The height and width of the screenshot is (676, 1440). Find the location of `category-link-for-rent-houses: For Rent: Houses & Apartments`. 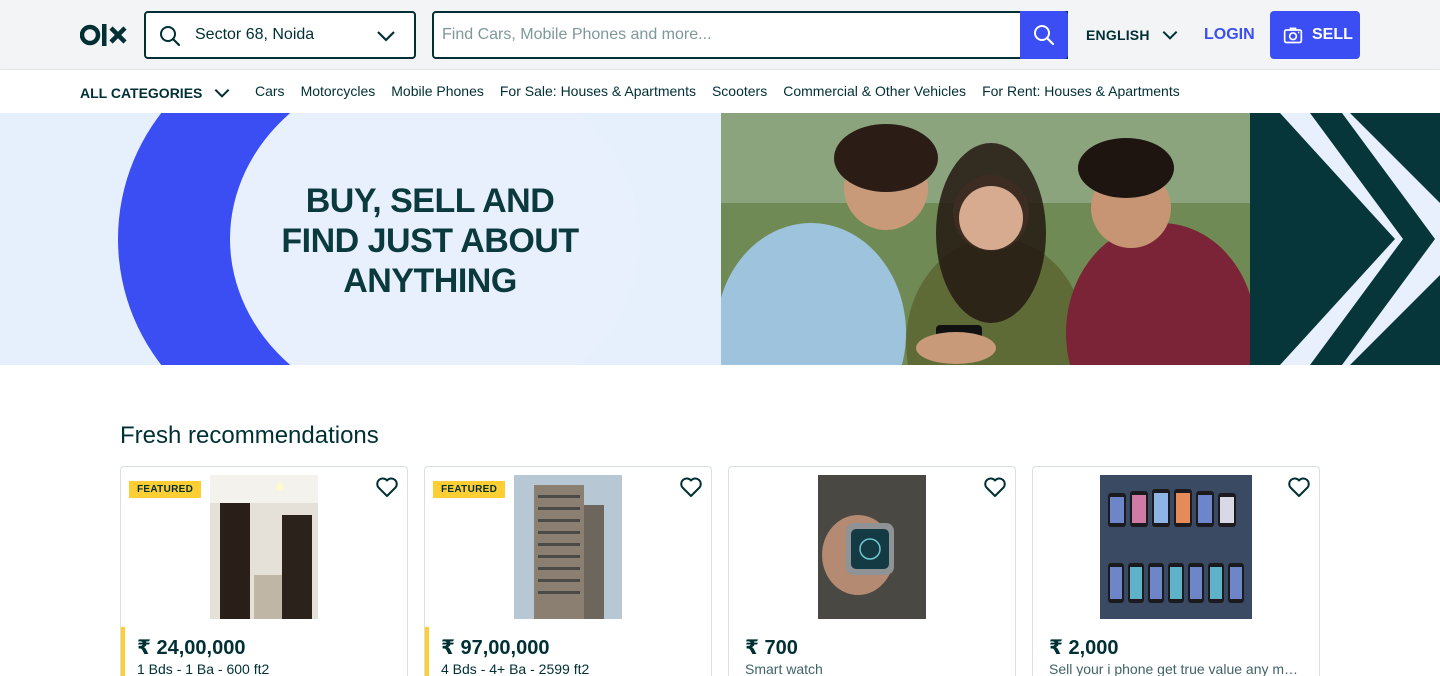

category-link-for-rent-houses: For Rent: Houses & Apartments is located at coordinates (1081, 91).